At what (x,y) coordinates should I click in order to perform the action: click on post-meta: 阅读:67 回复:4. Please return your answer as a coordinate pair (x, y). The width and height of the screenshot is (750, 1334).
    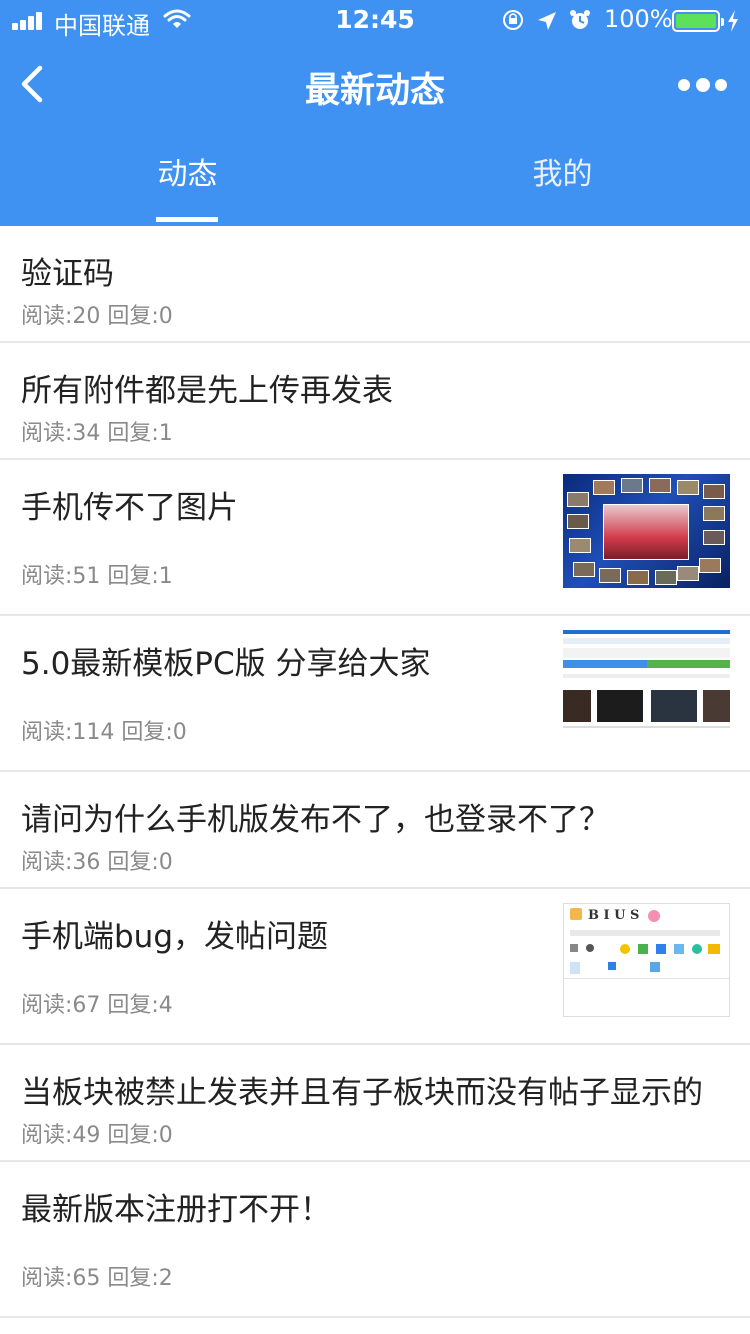
    Looking at the image, I should click on (97, 1005).